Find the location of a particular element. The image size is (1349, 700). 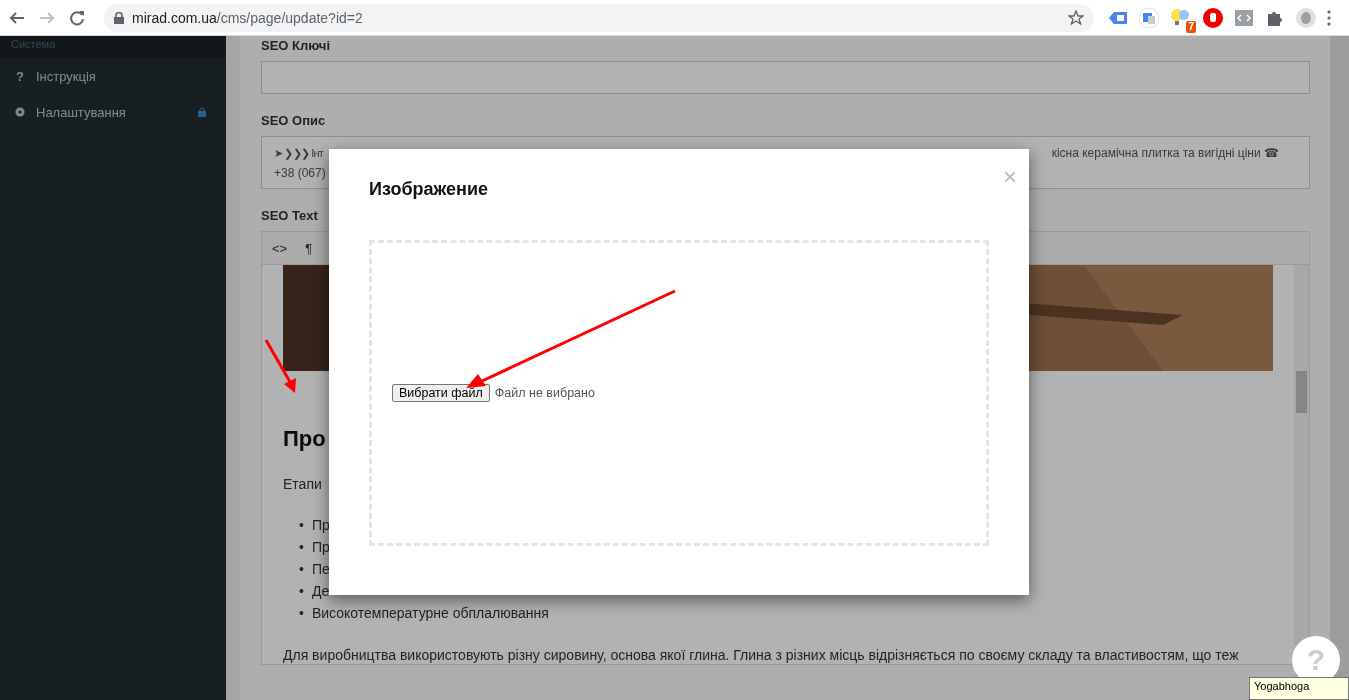

dialog-title: Изображение is located at coordinates (429, 189).